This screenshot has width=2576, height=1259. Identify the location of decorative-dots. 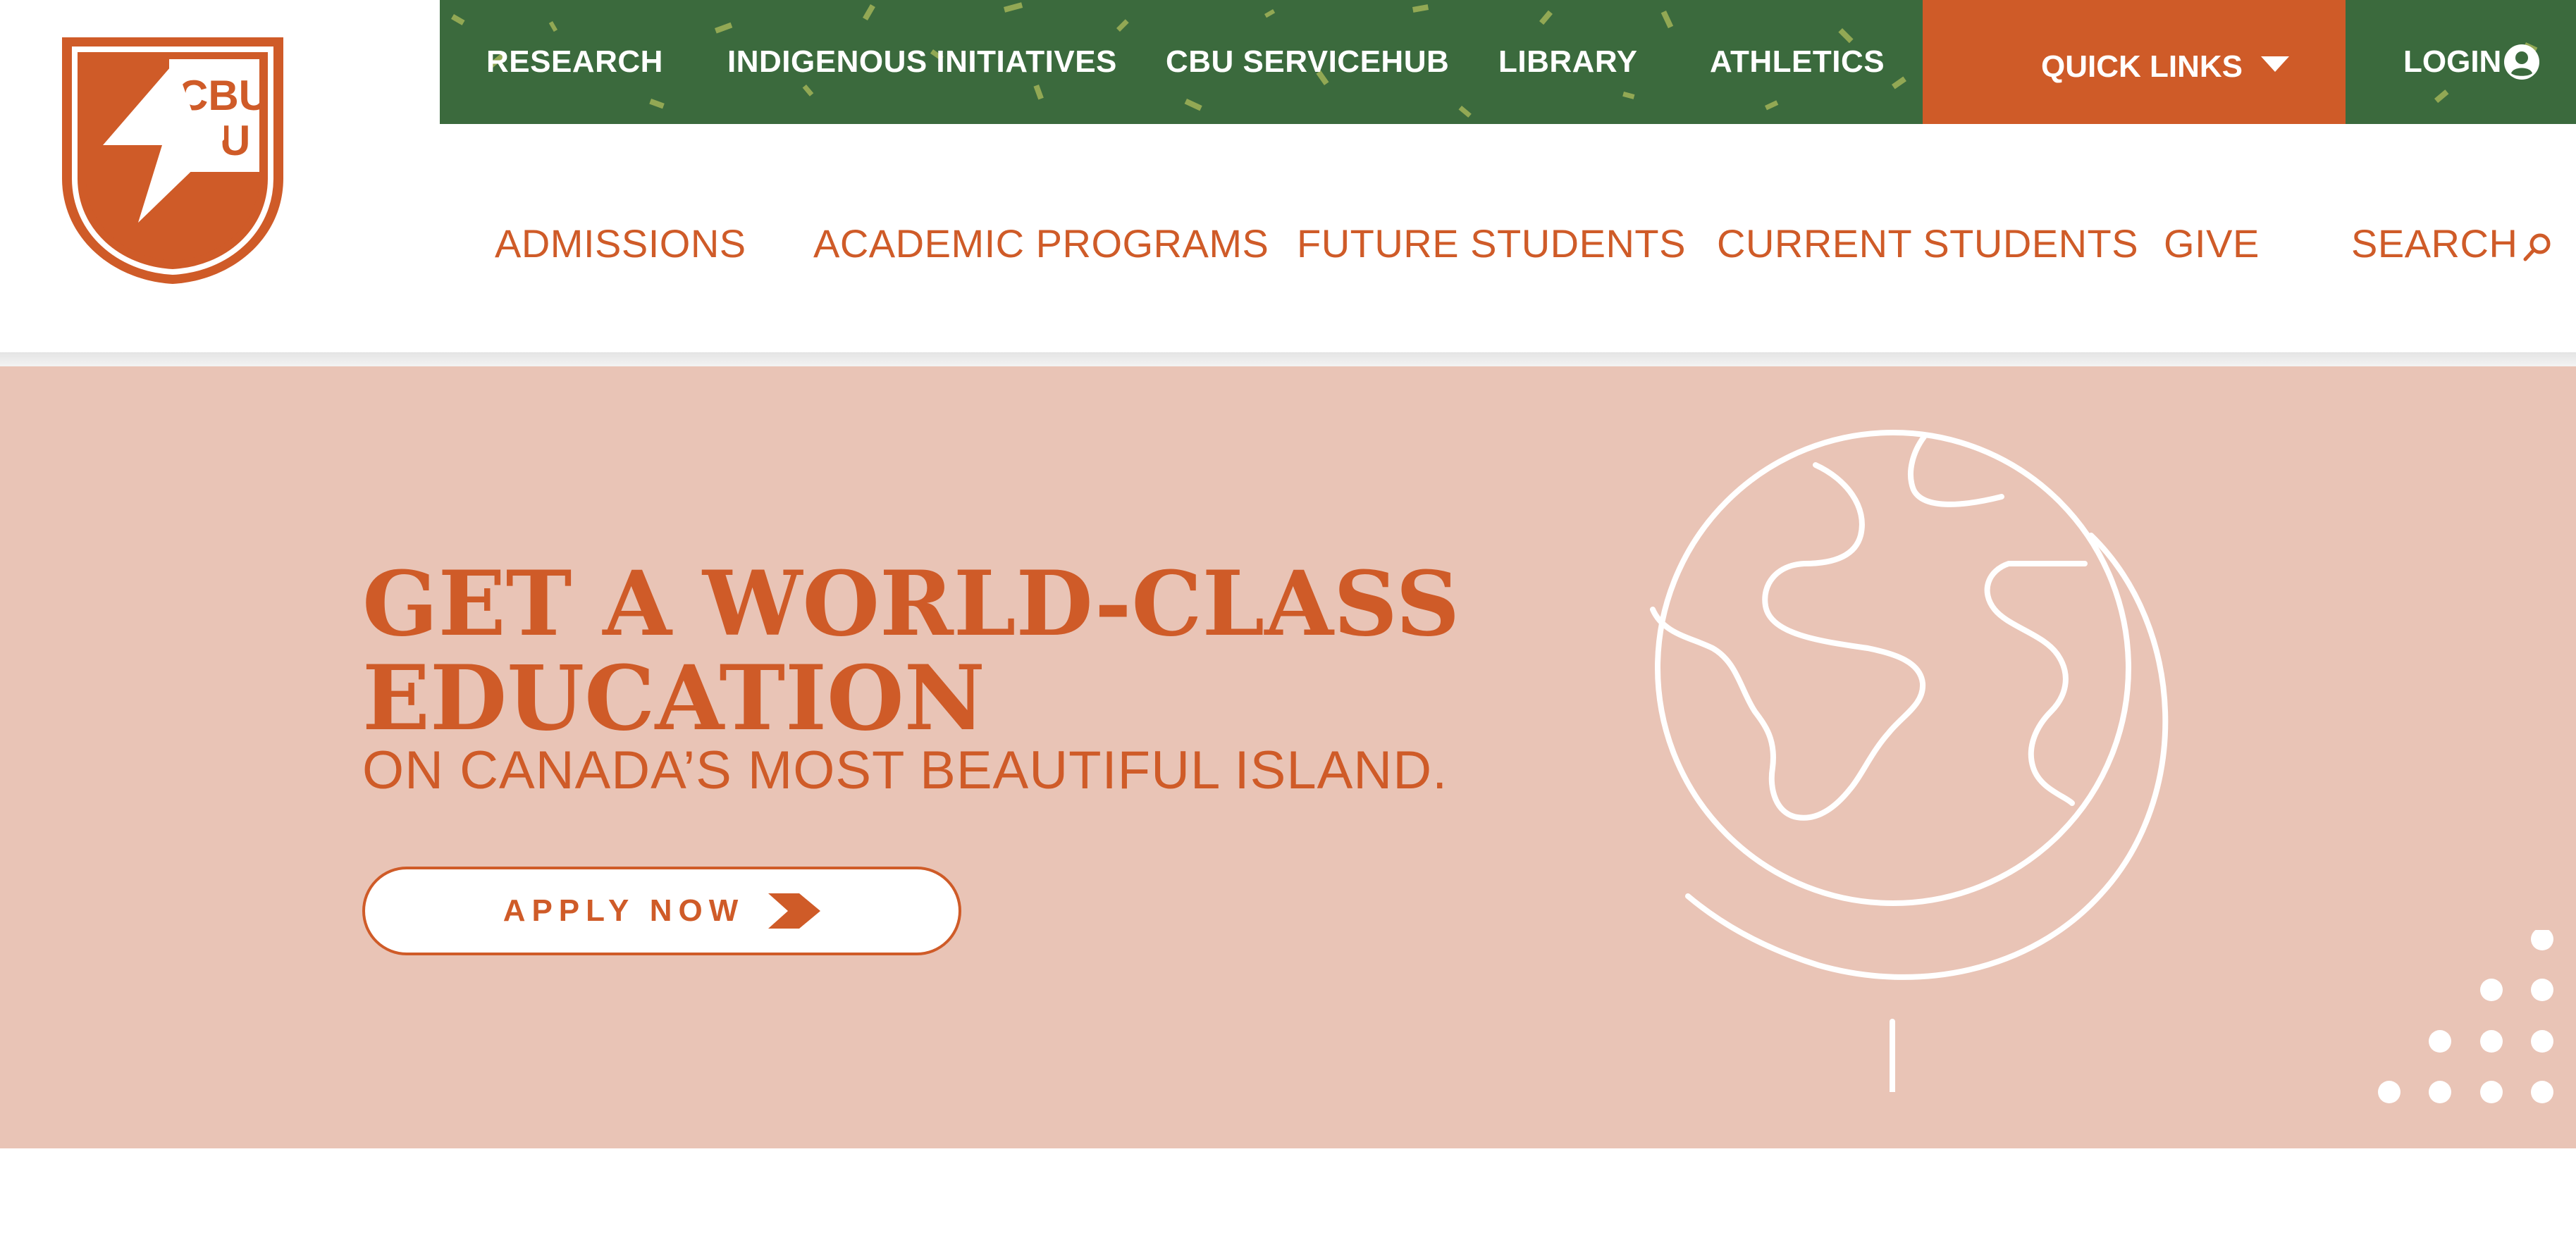
(2466, 1016).